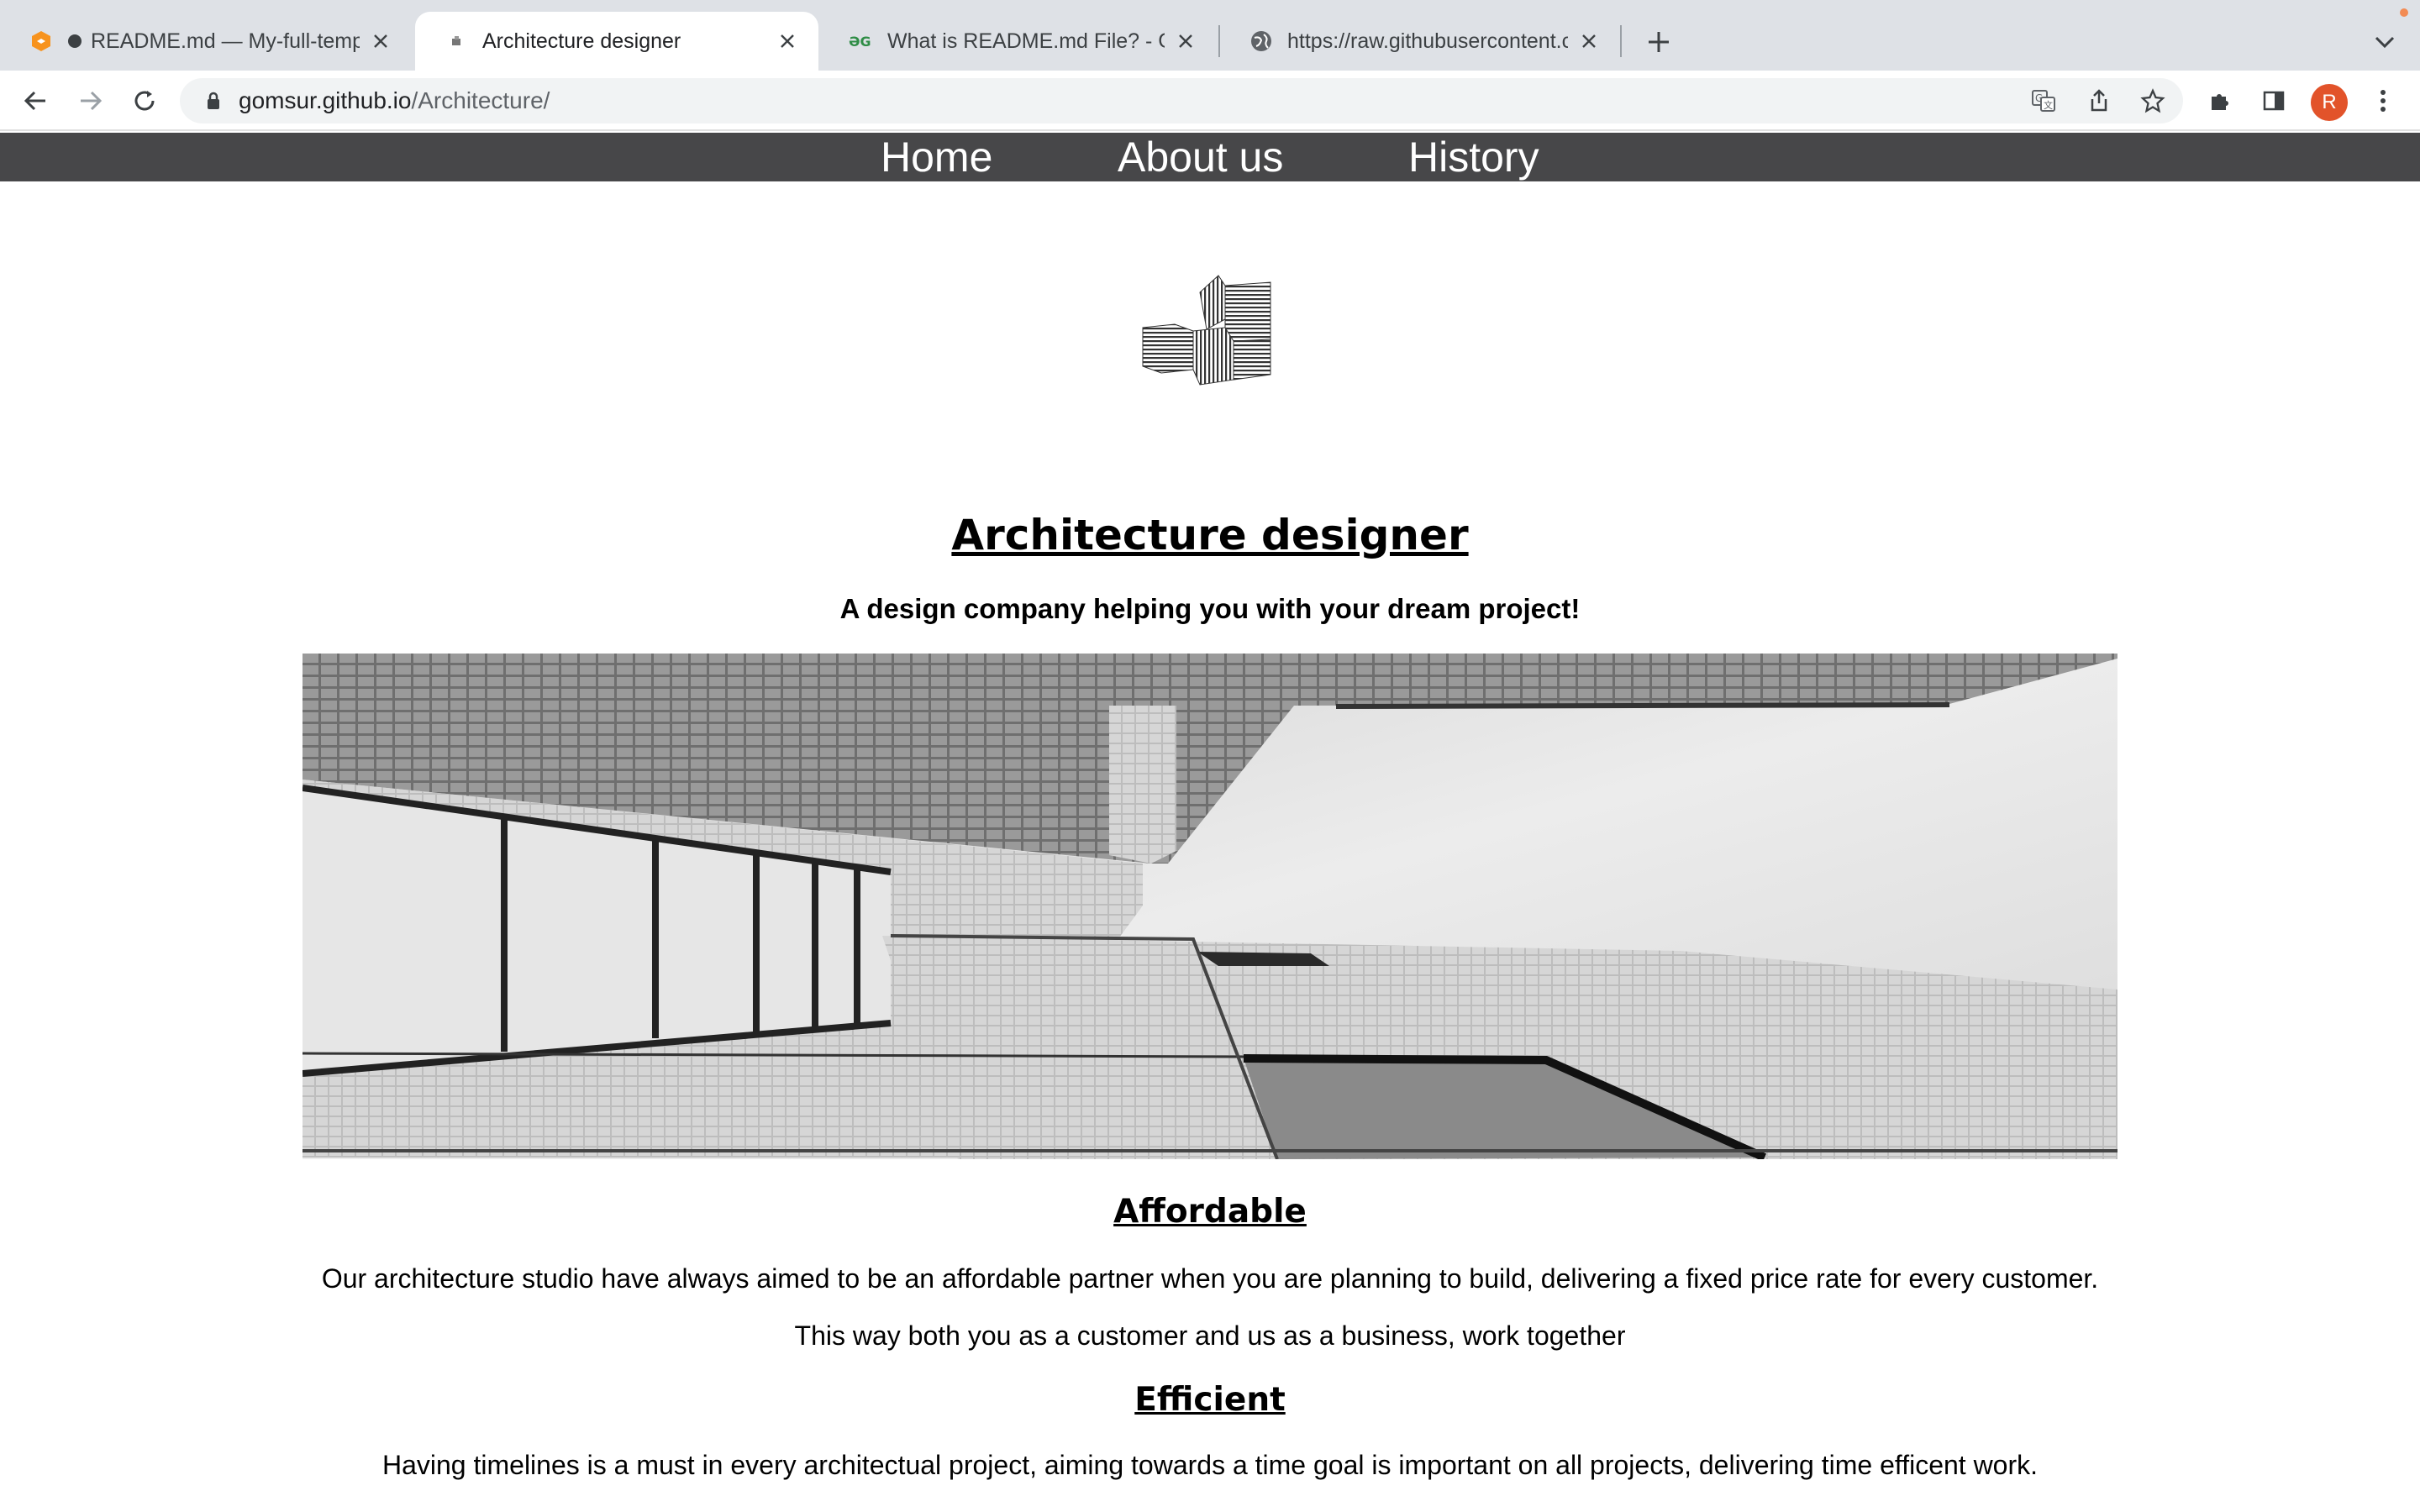 This screenshot has height=1512, width=2420. Describe the element at coordinates (35, 100) in the screenshot. I see `back-button` at that location.